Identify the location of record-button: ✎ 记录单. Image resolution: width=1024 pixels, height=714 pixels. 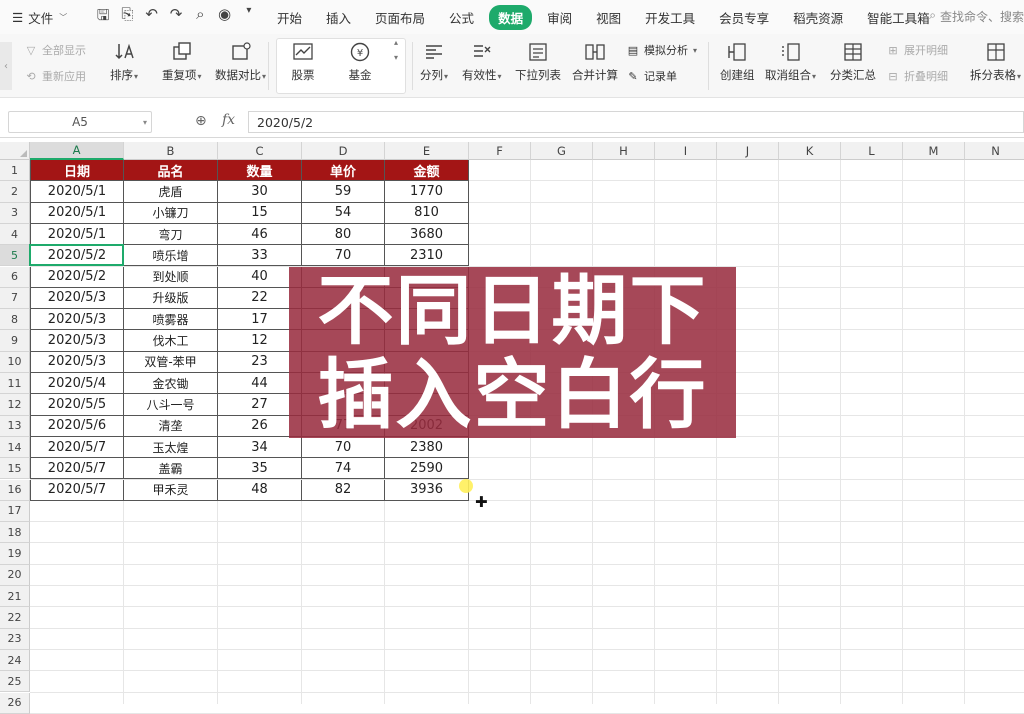
(651, 76).